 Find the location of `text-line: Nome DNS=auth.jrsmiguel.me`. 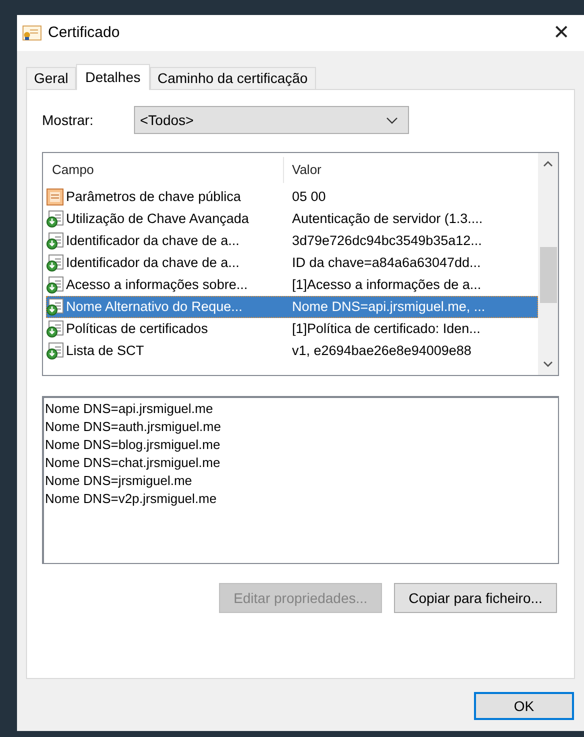

text-line: Nome DNS=auth.jrsmiguel.me is located at coordinates (133, 427).